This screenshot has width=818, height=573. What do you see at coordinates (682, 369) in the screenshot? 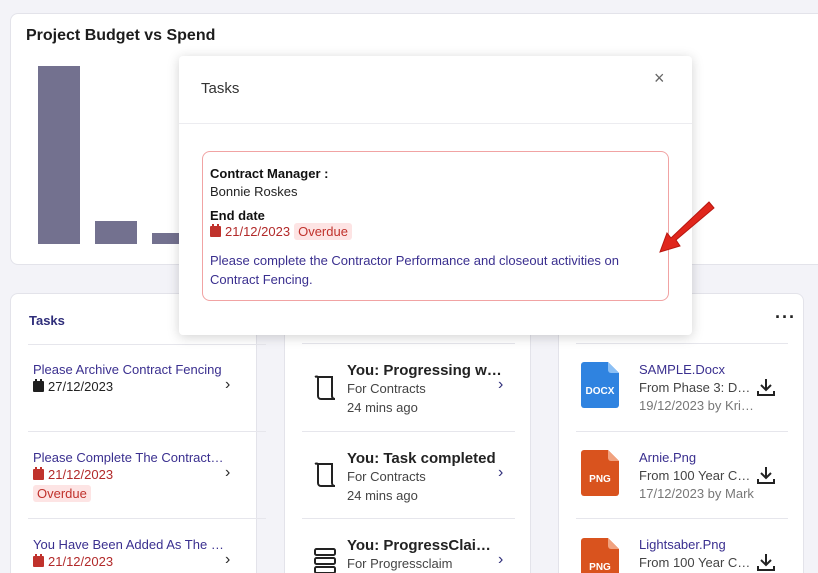
I see `document-name-link: SAMPLE.Docx` at bounding box center [682, 369].